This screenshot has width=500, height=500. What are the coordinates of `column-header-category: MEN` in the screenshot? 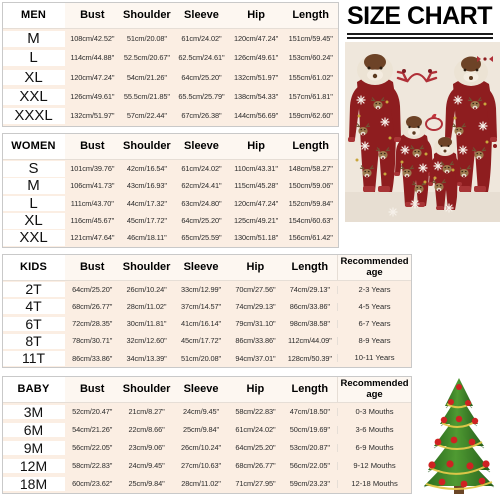 It's located at (34, 15).